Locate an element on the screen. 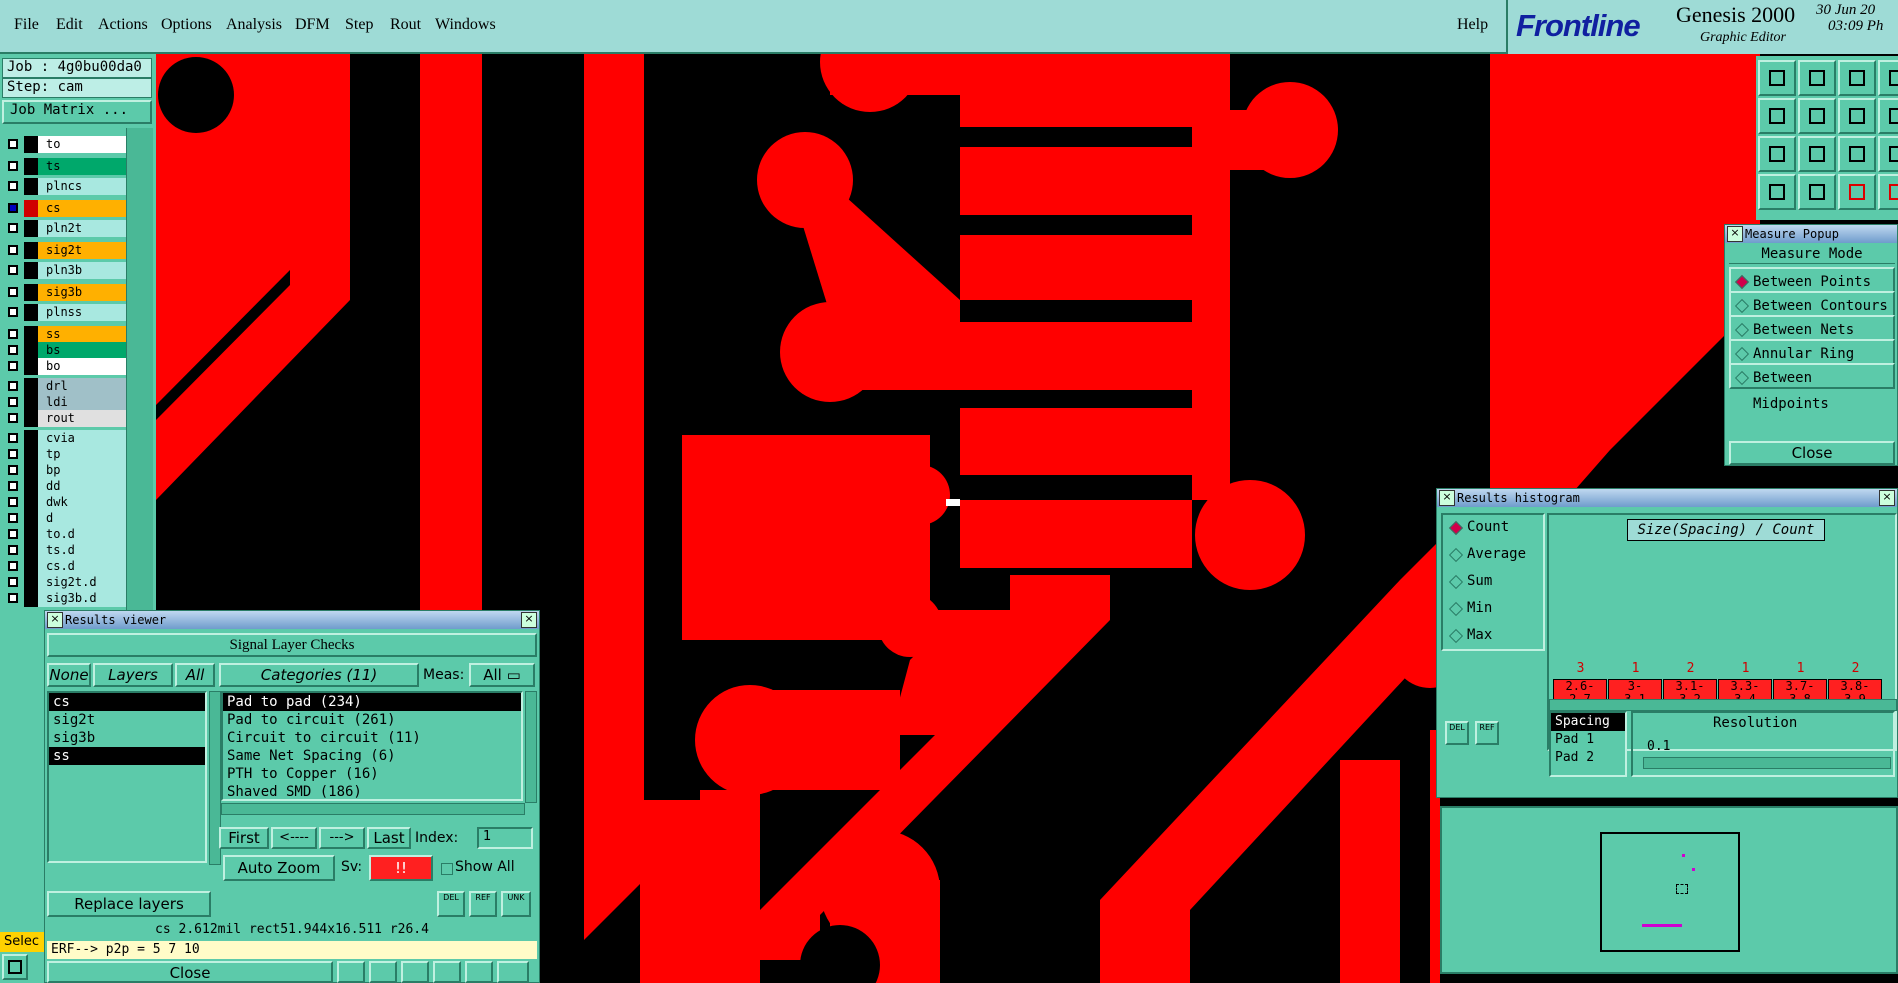 The width and height of the screenshot is (1898, 983). menu-rout: Rout is located at coordinates (405, 25).